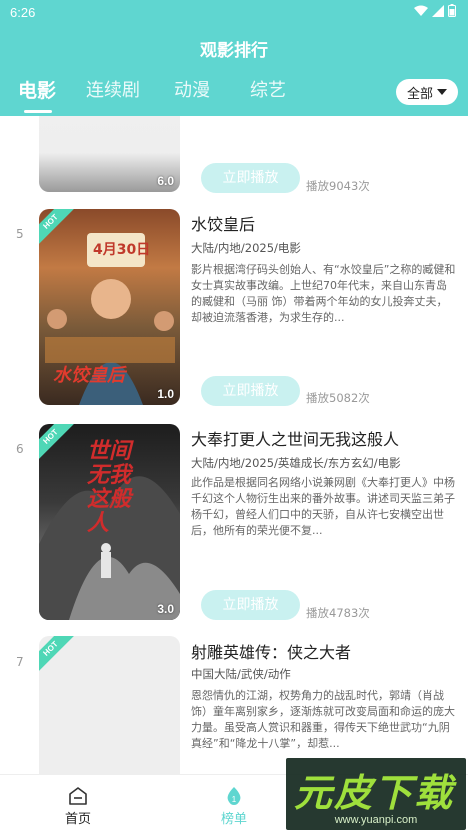 This screenshot has width=468, height=832. Describe the element at coordinates (234, 13) in the screenshot. I see `status-bar: 6:26` at that location.